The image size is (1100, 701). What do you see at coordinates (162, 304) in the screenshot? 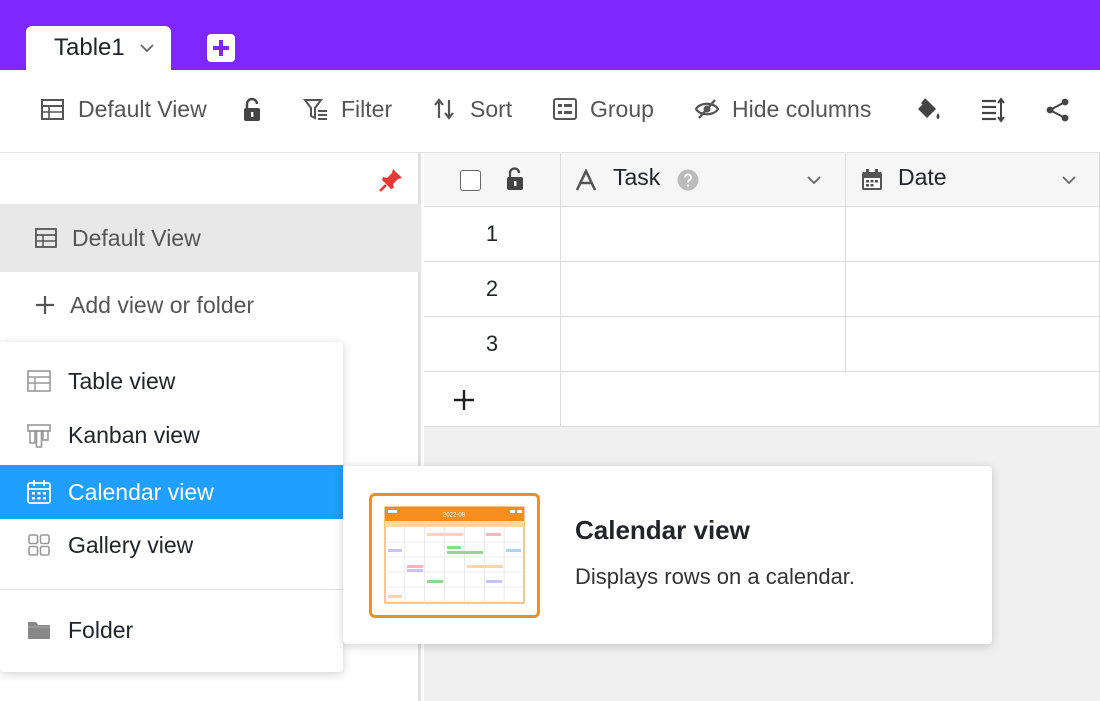
I see `add-view-label: Add view or folder` at bounding box center [162, 304].